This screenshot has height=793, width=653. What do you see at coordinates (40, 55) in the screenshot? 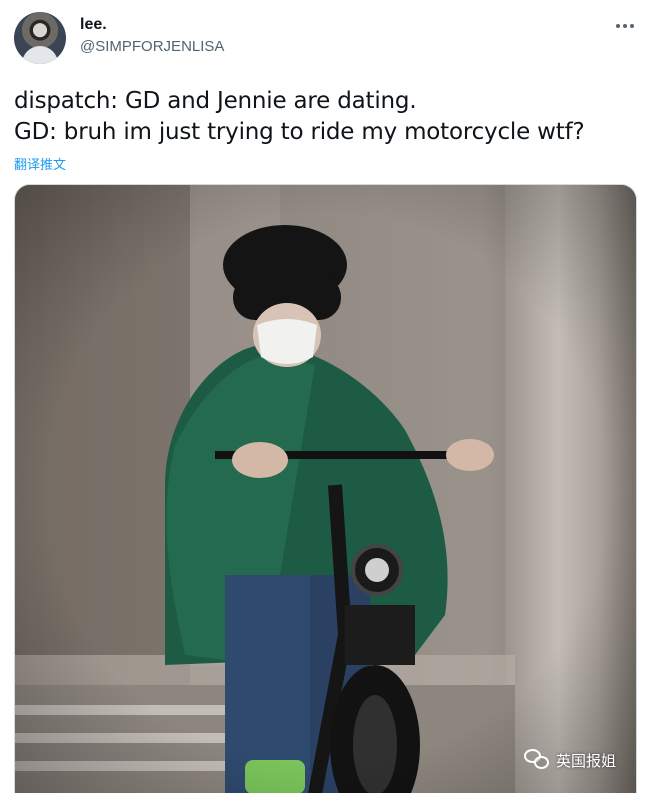
I see `avatar-figure` at bounding box center [40, 55].